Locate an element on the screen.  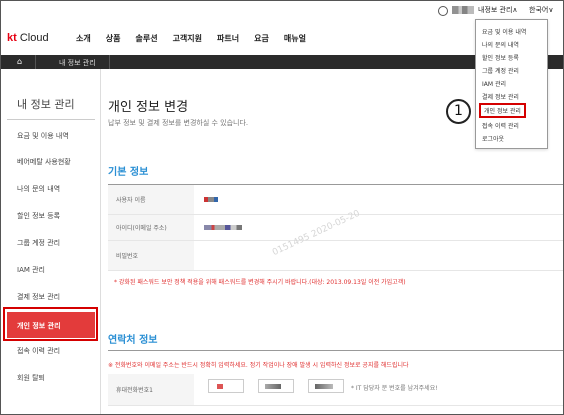
phone-middle-input is located at coordinates (276, 386).